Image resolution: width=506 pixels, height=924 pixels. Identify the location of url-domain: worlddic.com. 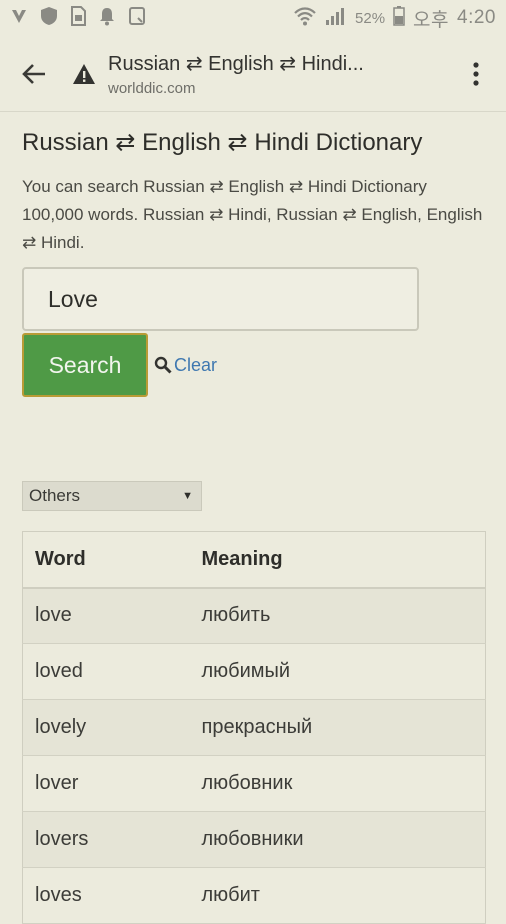
(152, 88).